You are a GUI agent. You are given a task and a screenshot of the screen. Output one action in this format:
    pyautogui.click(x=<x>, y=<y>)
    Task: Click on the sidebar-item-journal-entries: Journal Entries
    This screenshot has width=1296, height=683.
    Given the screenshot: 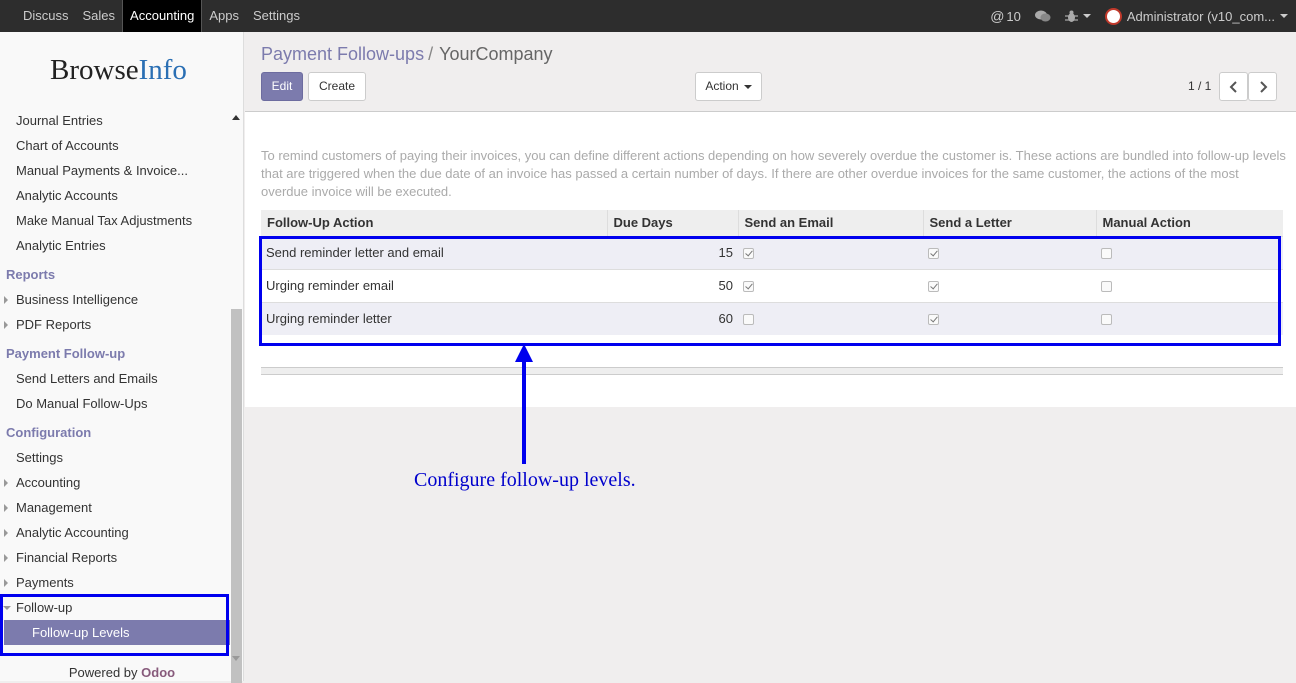 What is the action you would take?
    pyautogui.click(x=115, y=120)
    